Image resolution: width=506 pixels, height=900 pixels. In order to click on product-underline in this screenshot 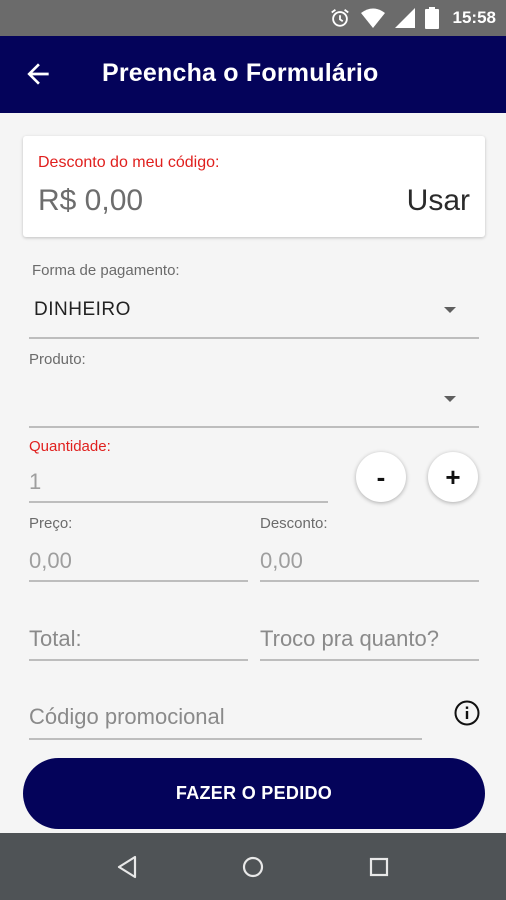, I will do `click(254, 427)`.